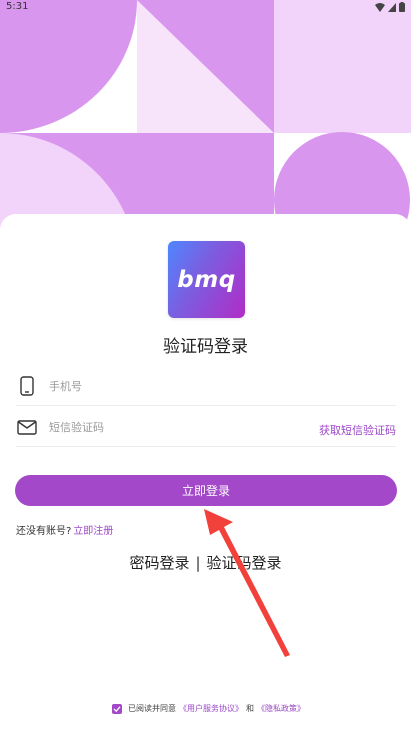 The width and height of the screenshot is (411, 733). I want to click on phone-field, so click(206, 386).